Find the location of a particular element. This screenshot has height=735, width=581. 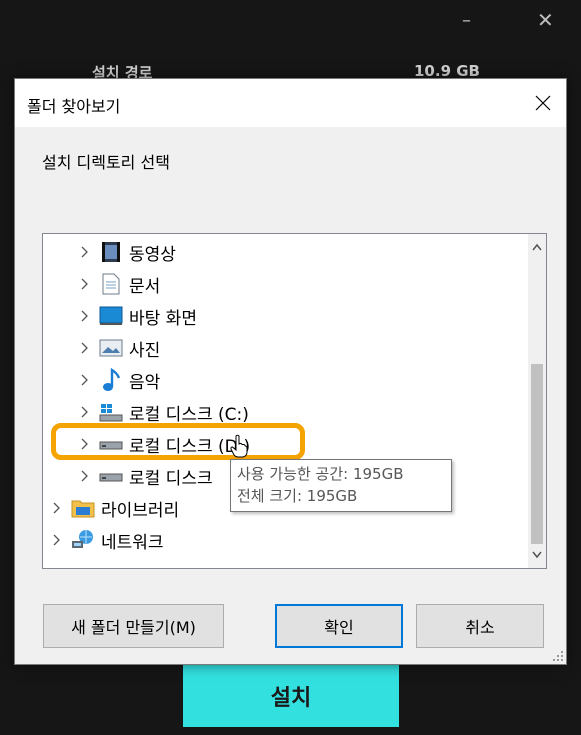

tree-item-label: 라이브러리 is located at coordinates (140, 510).